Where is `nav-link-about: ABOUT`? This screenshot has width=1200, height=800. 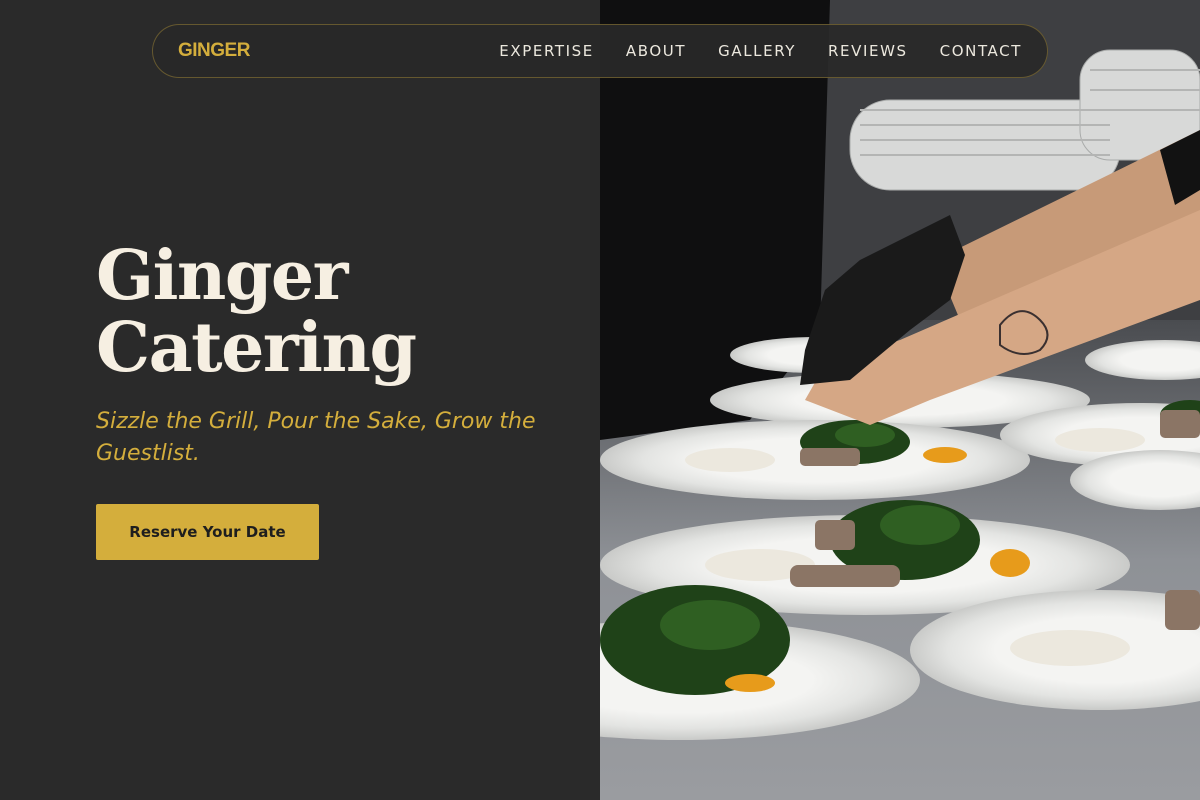
nav-link-about: ABOUT is located at coordinates (656, 51).